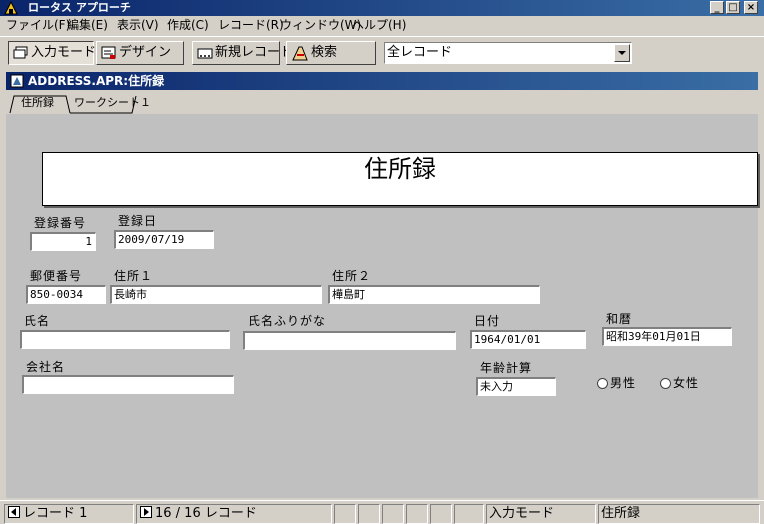 The image size is (764, 524). Describe the element at coordinates (46, 367) in the screenshot. I see `company-label: 会社名` at that location.